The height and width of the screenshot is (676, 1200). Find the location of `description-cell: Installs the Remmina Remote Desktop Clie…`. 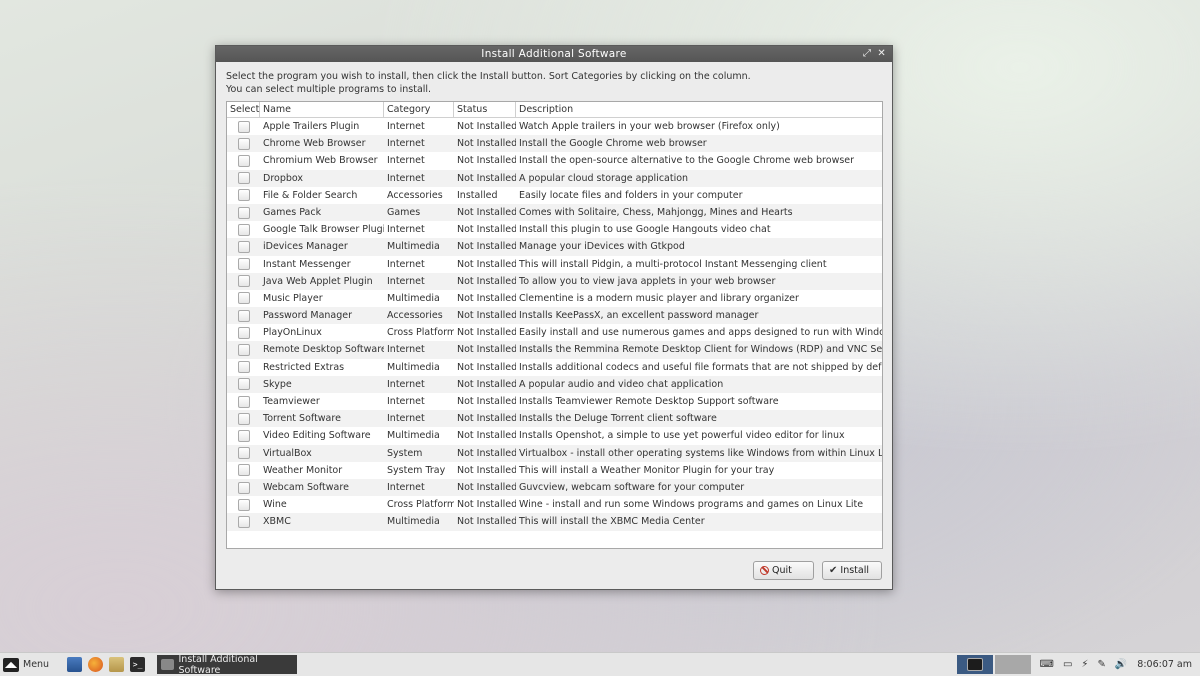

description-cell: Installs the Remmina Remote Desktop Clie… is located at coordinates (700, 350).